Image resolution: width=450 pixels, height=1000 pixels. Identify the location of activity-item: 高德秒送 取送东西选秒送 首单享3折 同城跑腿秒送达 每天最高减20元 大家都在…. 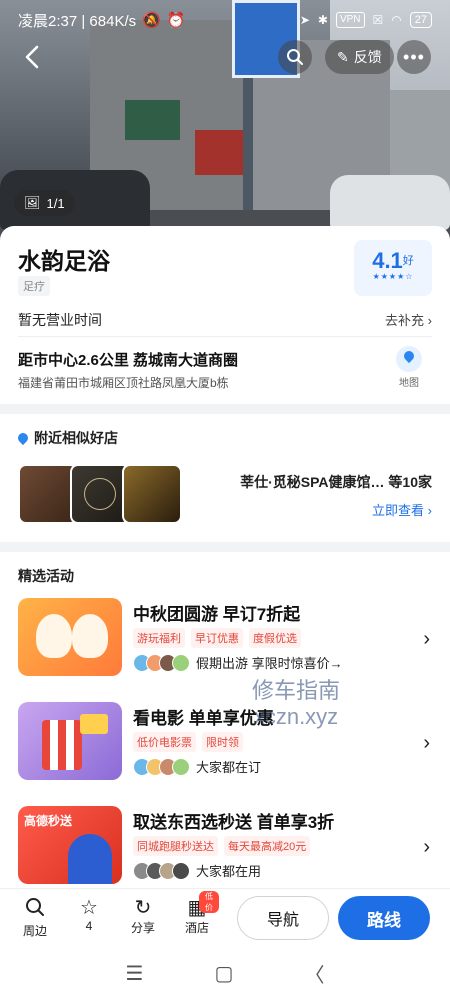
(225, 850).